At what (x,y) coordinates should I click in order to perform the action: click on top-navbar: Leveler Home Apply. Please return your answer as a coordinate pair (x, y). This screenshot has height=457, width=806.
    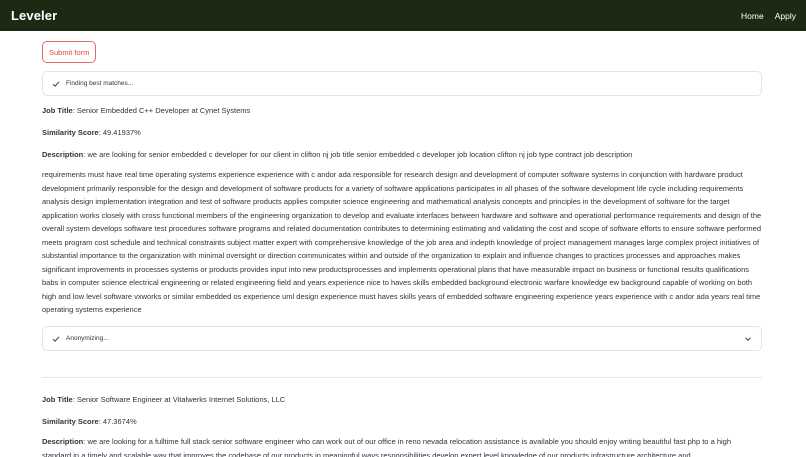
    Looking at the image, I should click on (403, 15).